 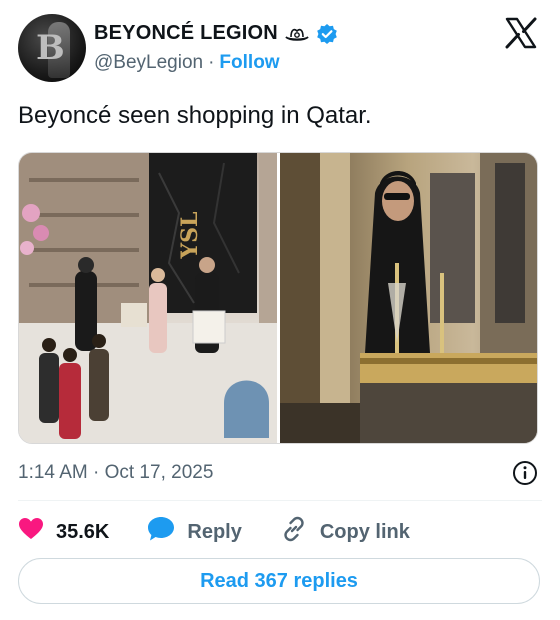 I want to click on like-button: 35.6K, so click(x=63, y=532).